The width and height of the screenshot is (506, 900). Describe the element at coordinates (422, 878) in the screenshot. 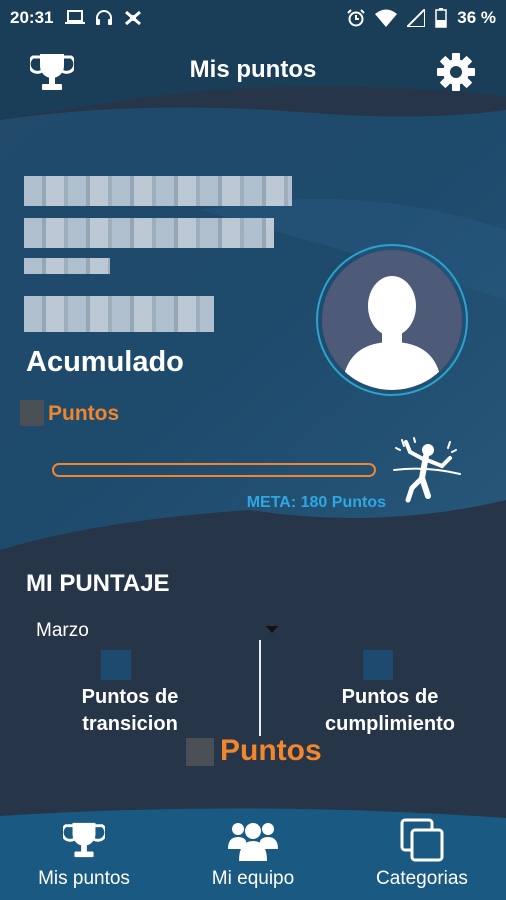

I see `nav-label: Categorias` at that location.